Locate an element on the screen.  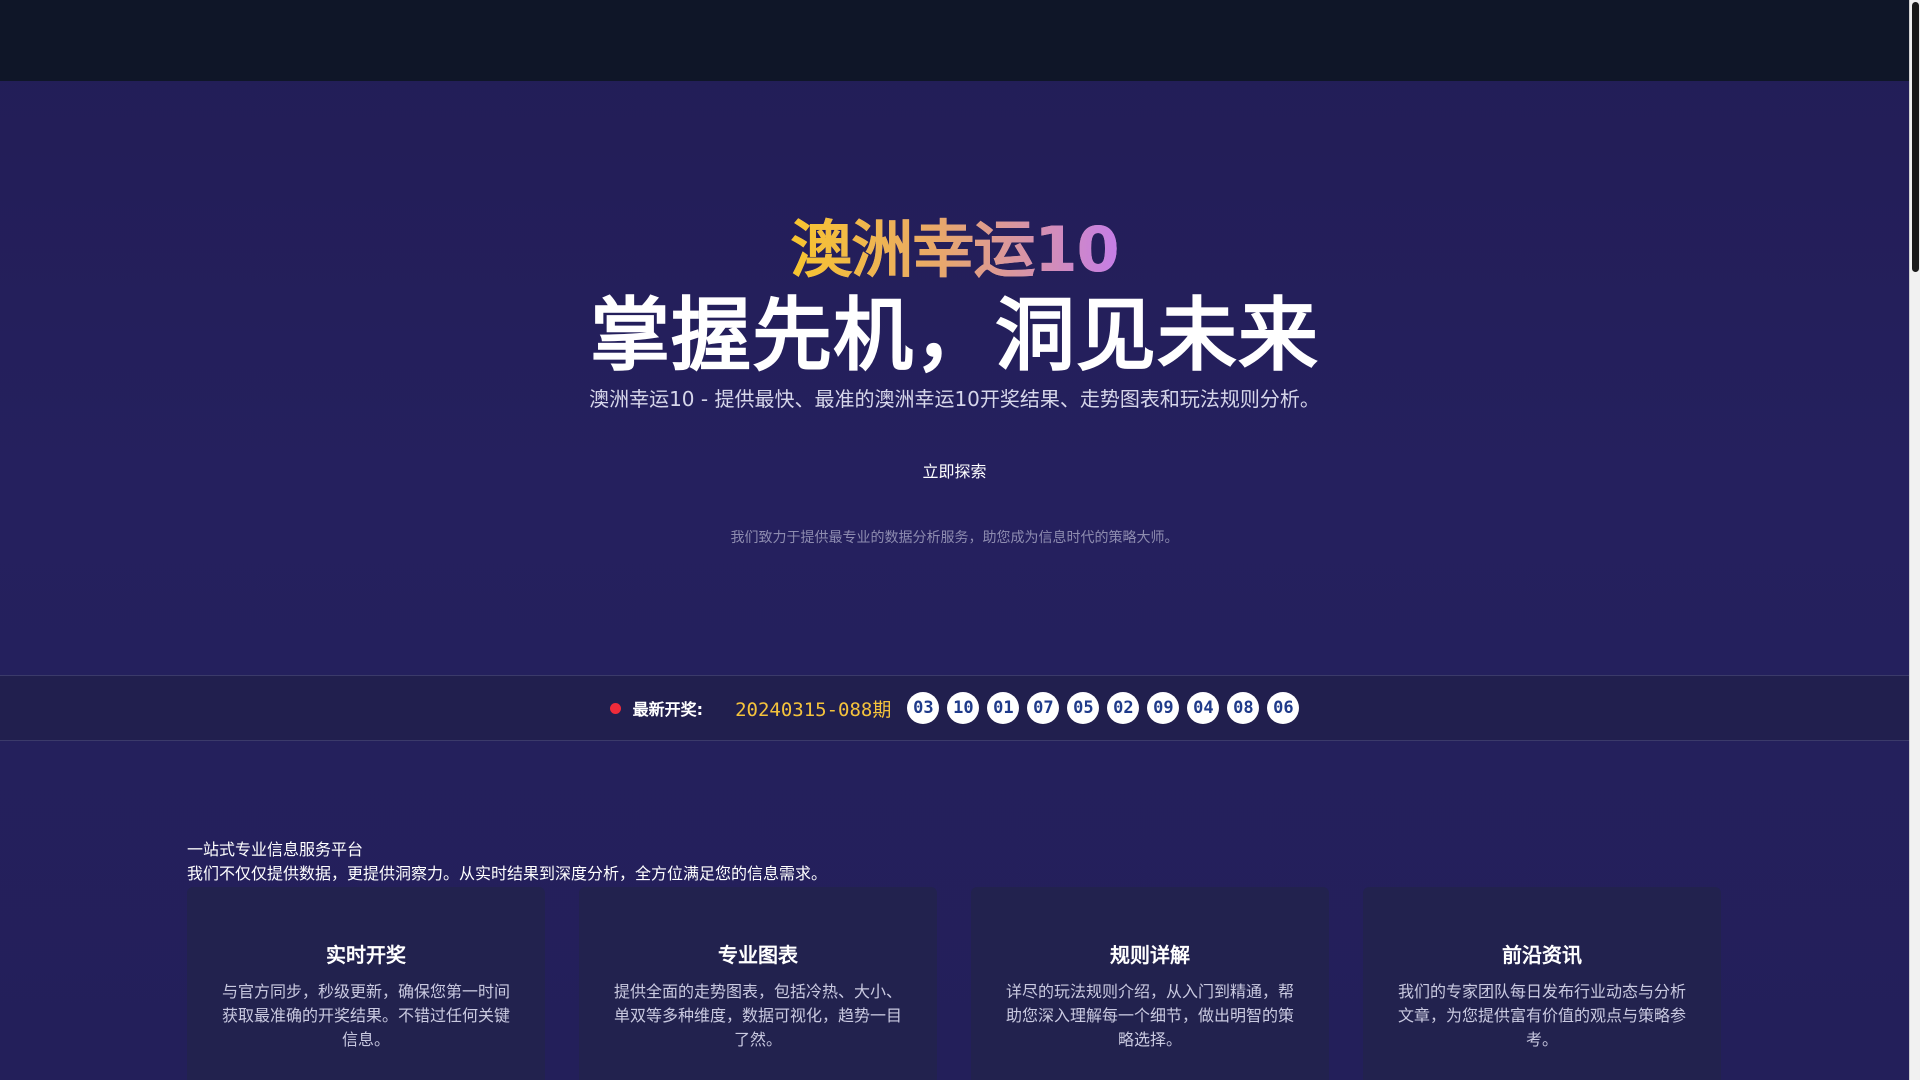
draw-number-ball: 03 is located at coordinates (923, 708).